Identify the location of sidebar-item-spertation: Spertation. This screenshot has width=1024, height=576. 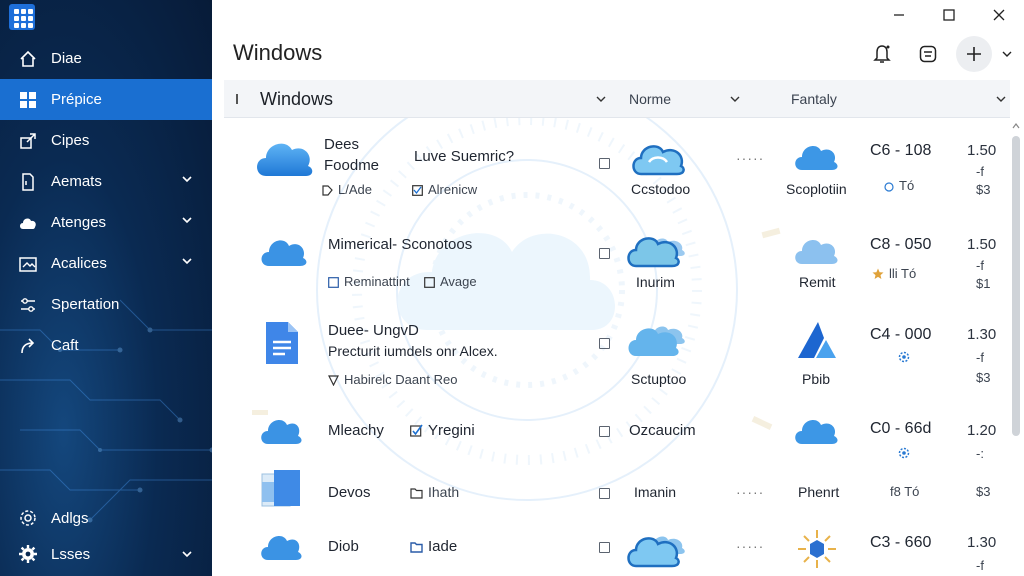
(106, 304).